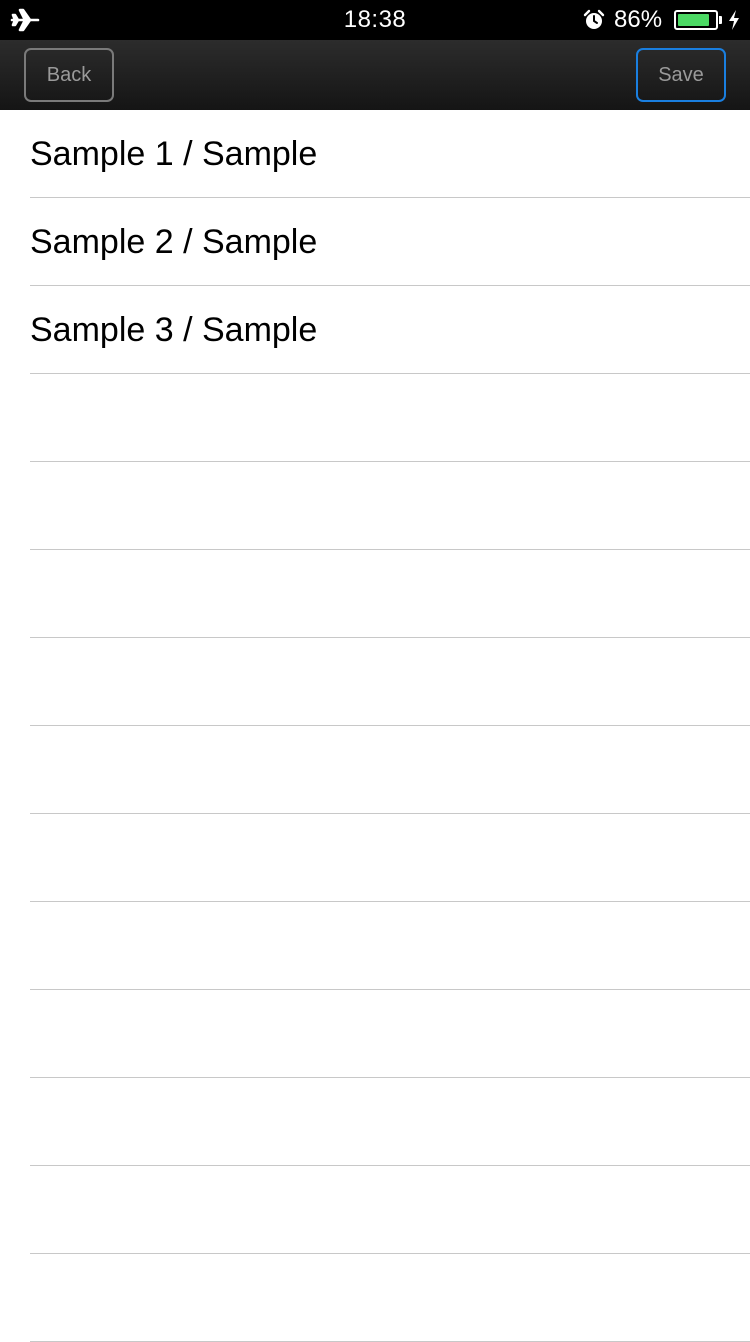 Image resolution: width=750 pixels, height=1342 pixels. What do you see at coordinates (638, 19) in the screenshot?
I see `battery-percent: 86%` at bounding box center [638, 19].